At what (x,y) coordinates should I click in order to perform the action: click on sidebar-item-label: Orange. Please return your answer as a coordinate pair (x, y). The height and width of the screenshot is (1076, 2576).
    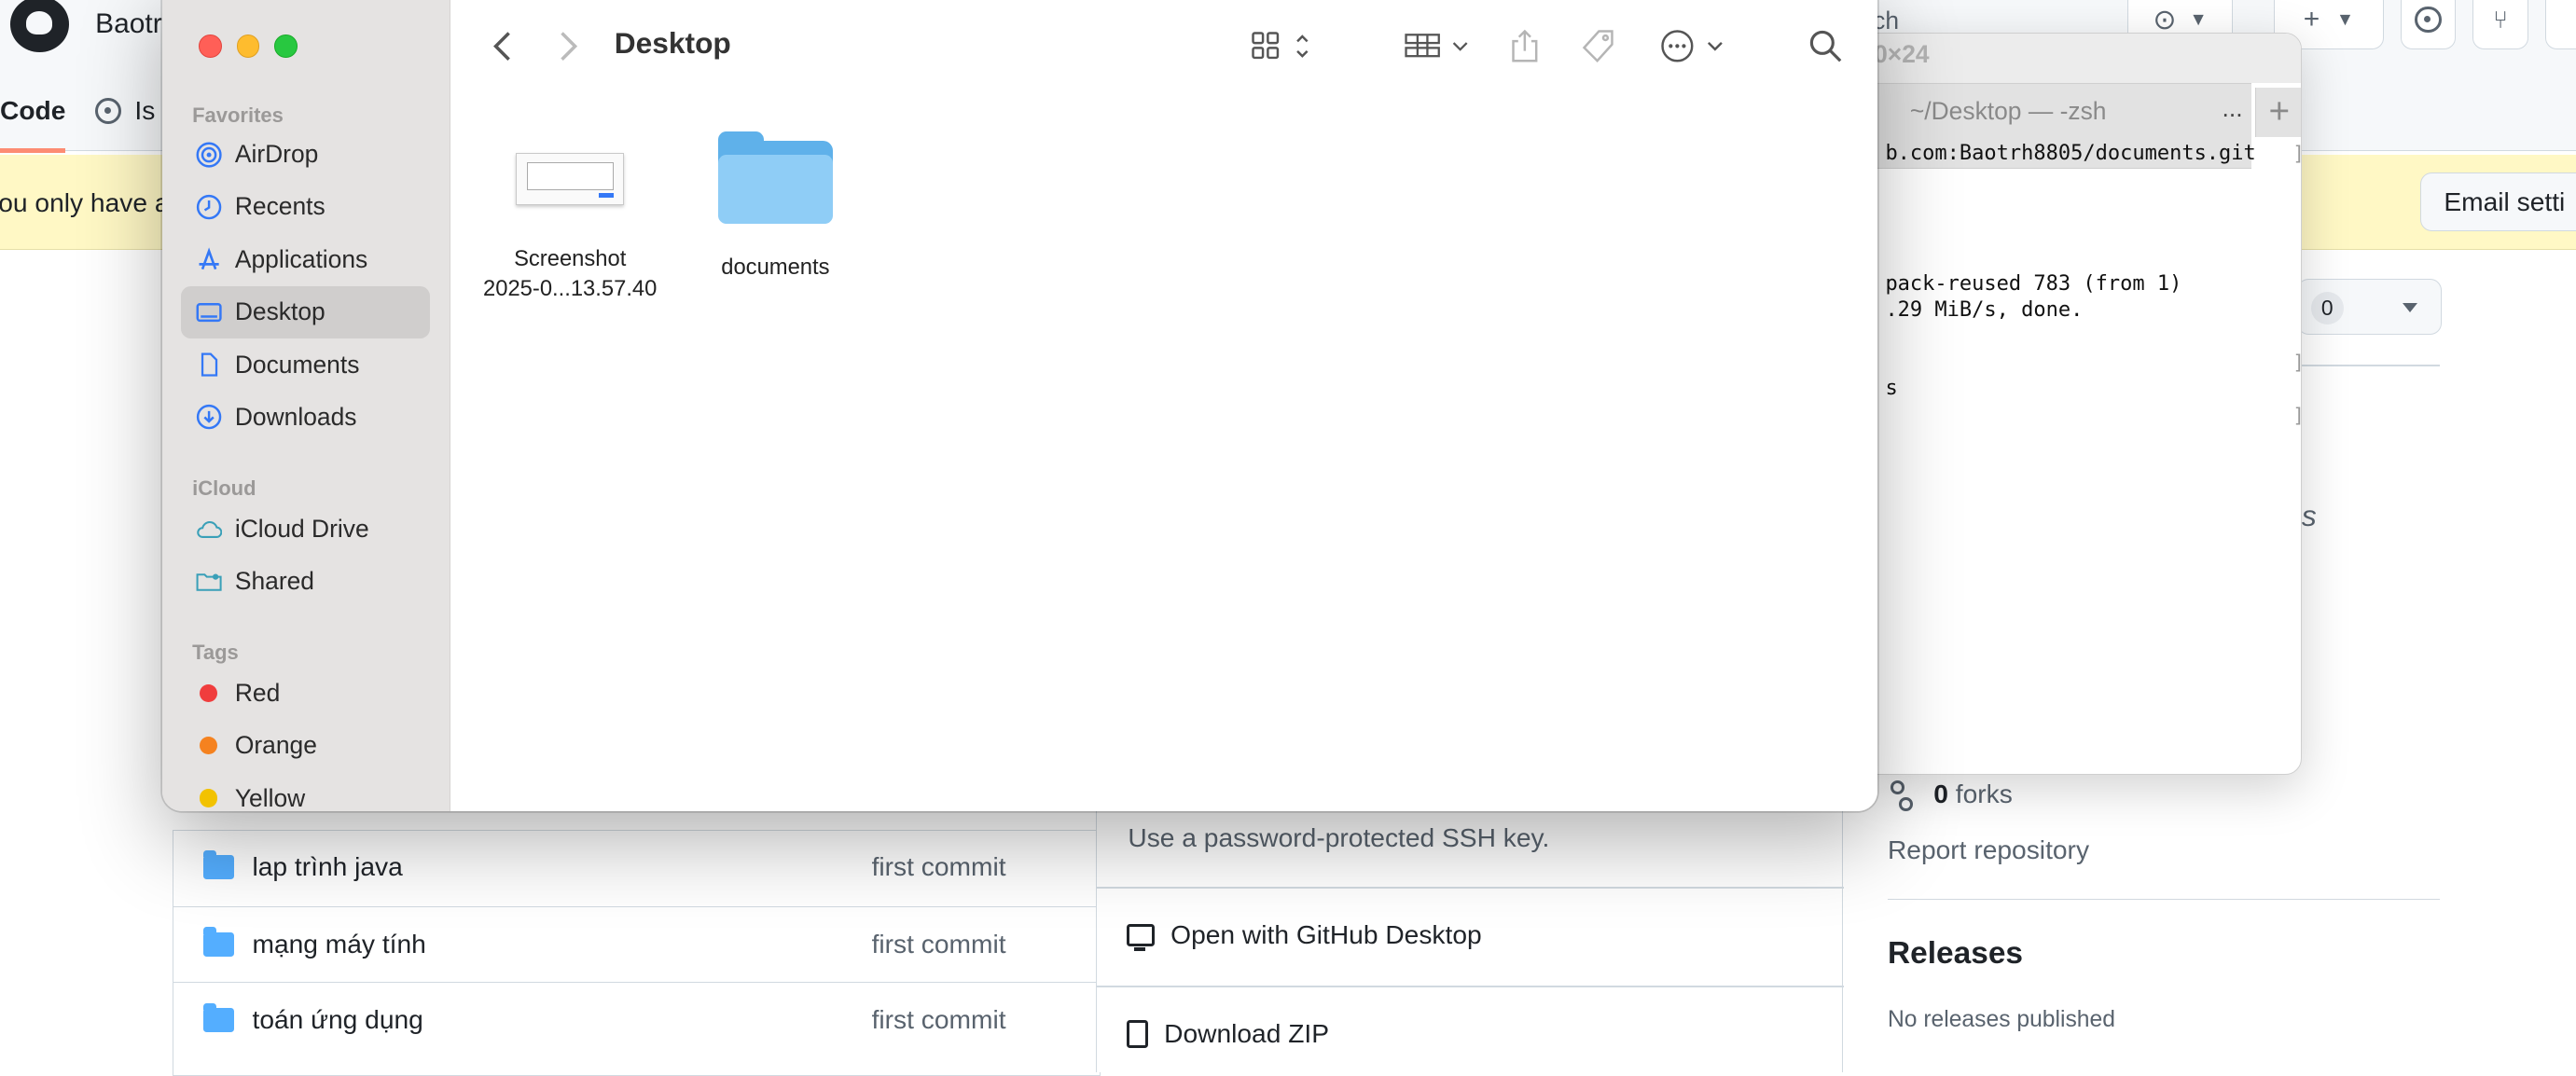
    Looking at the image, I should click on (275, 746).